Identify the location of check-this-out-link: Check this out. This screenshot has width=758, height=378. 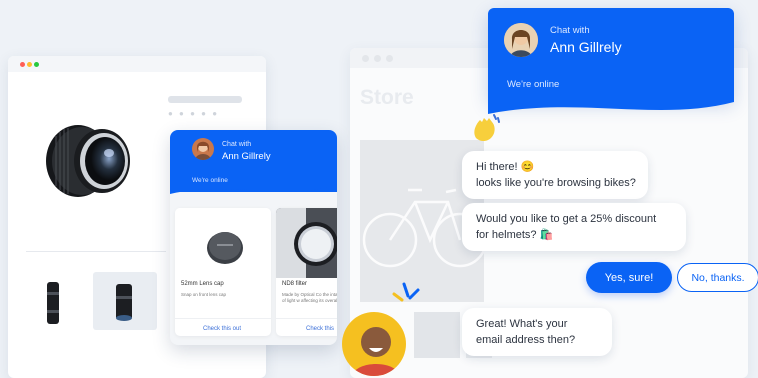
(222, 329).